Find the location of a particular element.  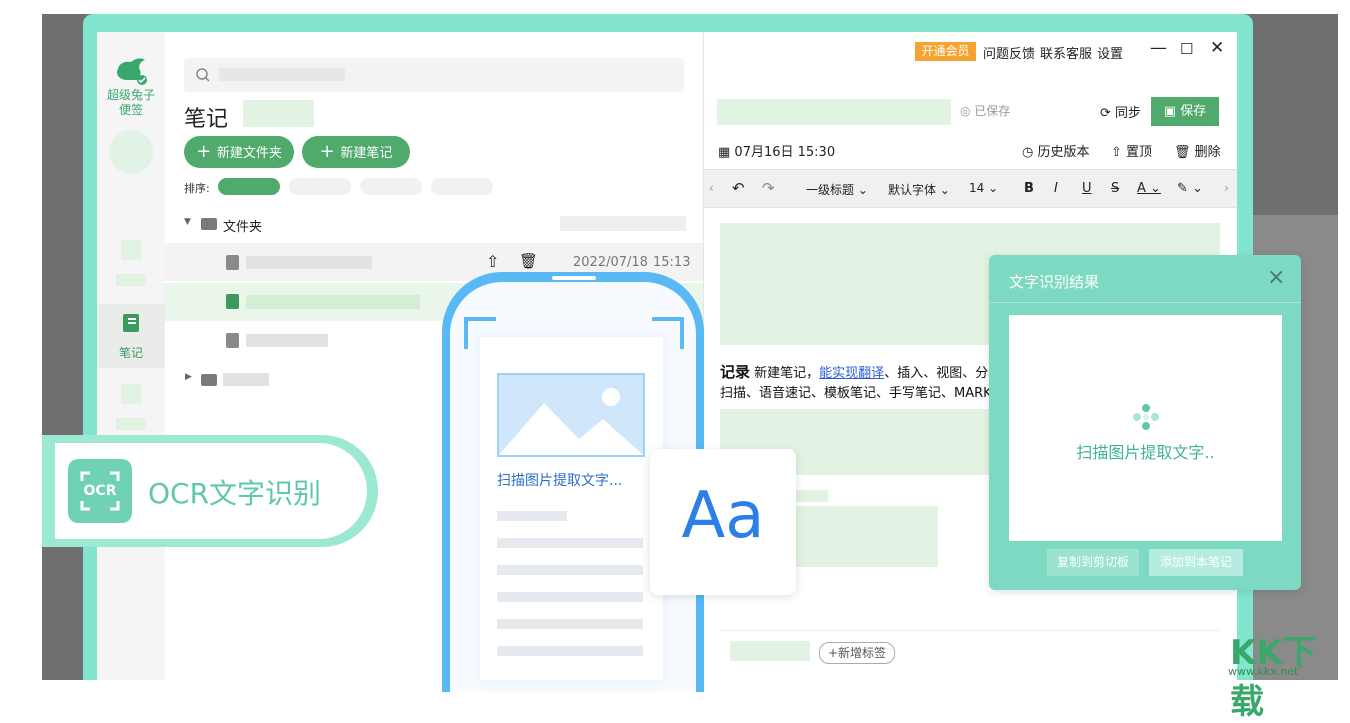

text-color-icon: A ⌄ is located at coordinates (1149, 188).